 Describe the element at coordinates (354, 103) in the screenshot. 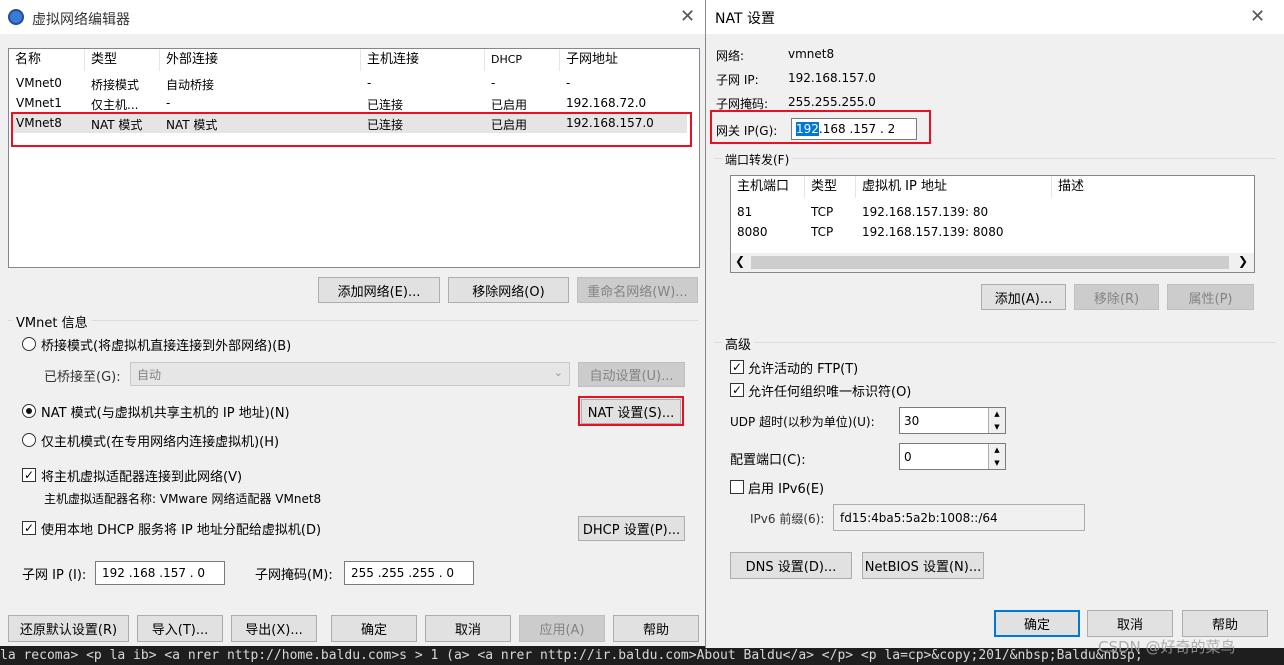

I see `table-row: VMnet1 仅主机... - 已连接 已启用 192.168.72.0` at that location.